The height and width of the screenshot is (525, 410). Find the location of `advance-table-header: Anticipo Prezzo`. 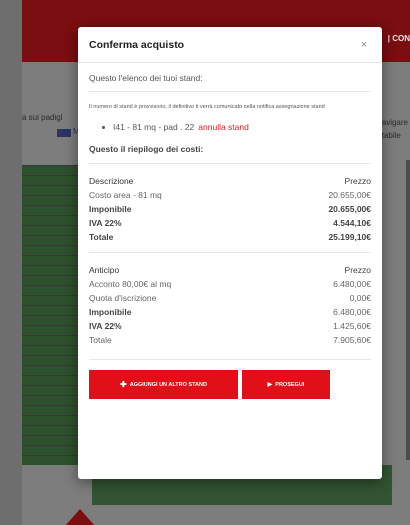

advance-table-header: Anticipo Prezzo is located at coordinates (230, 270).